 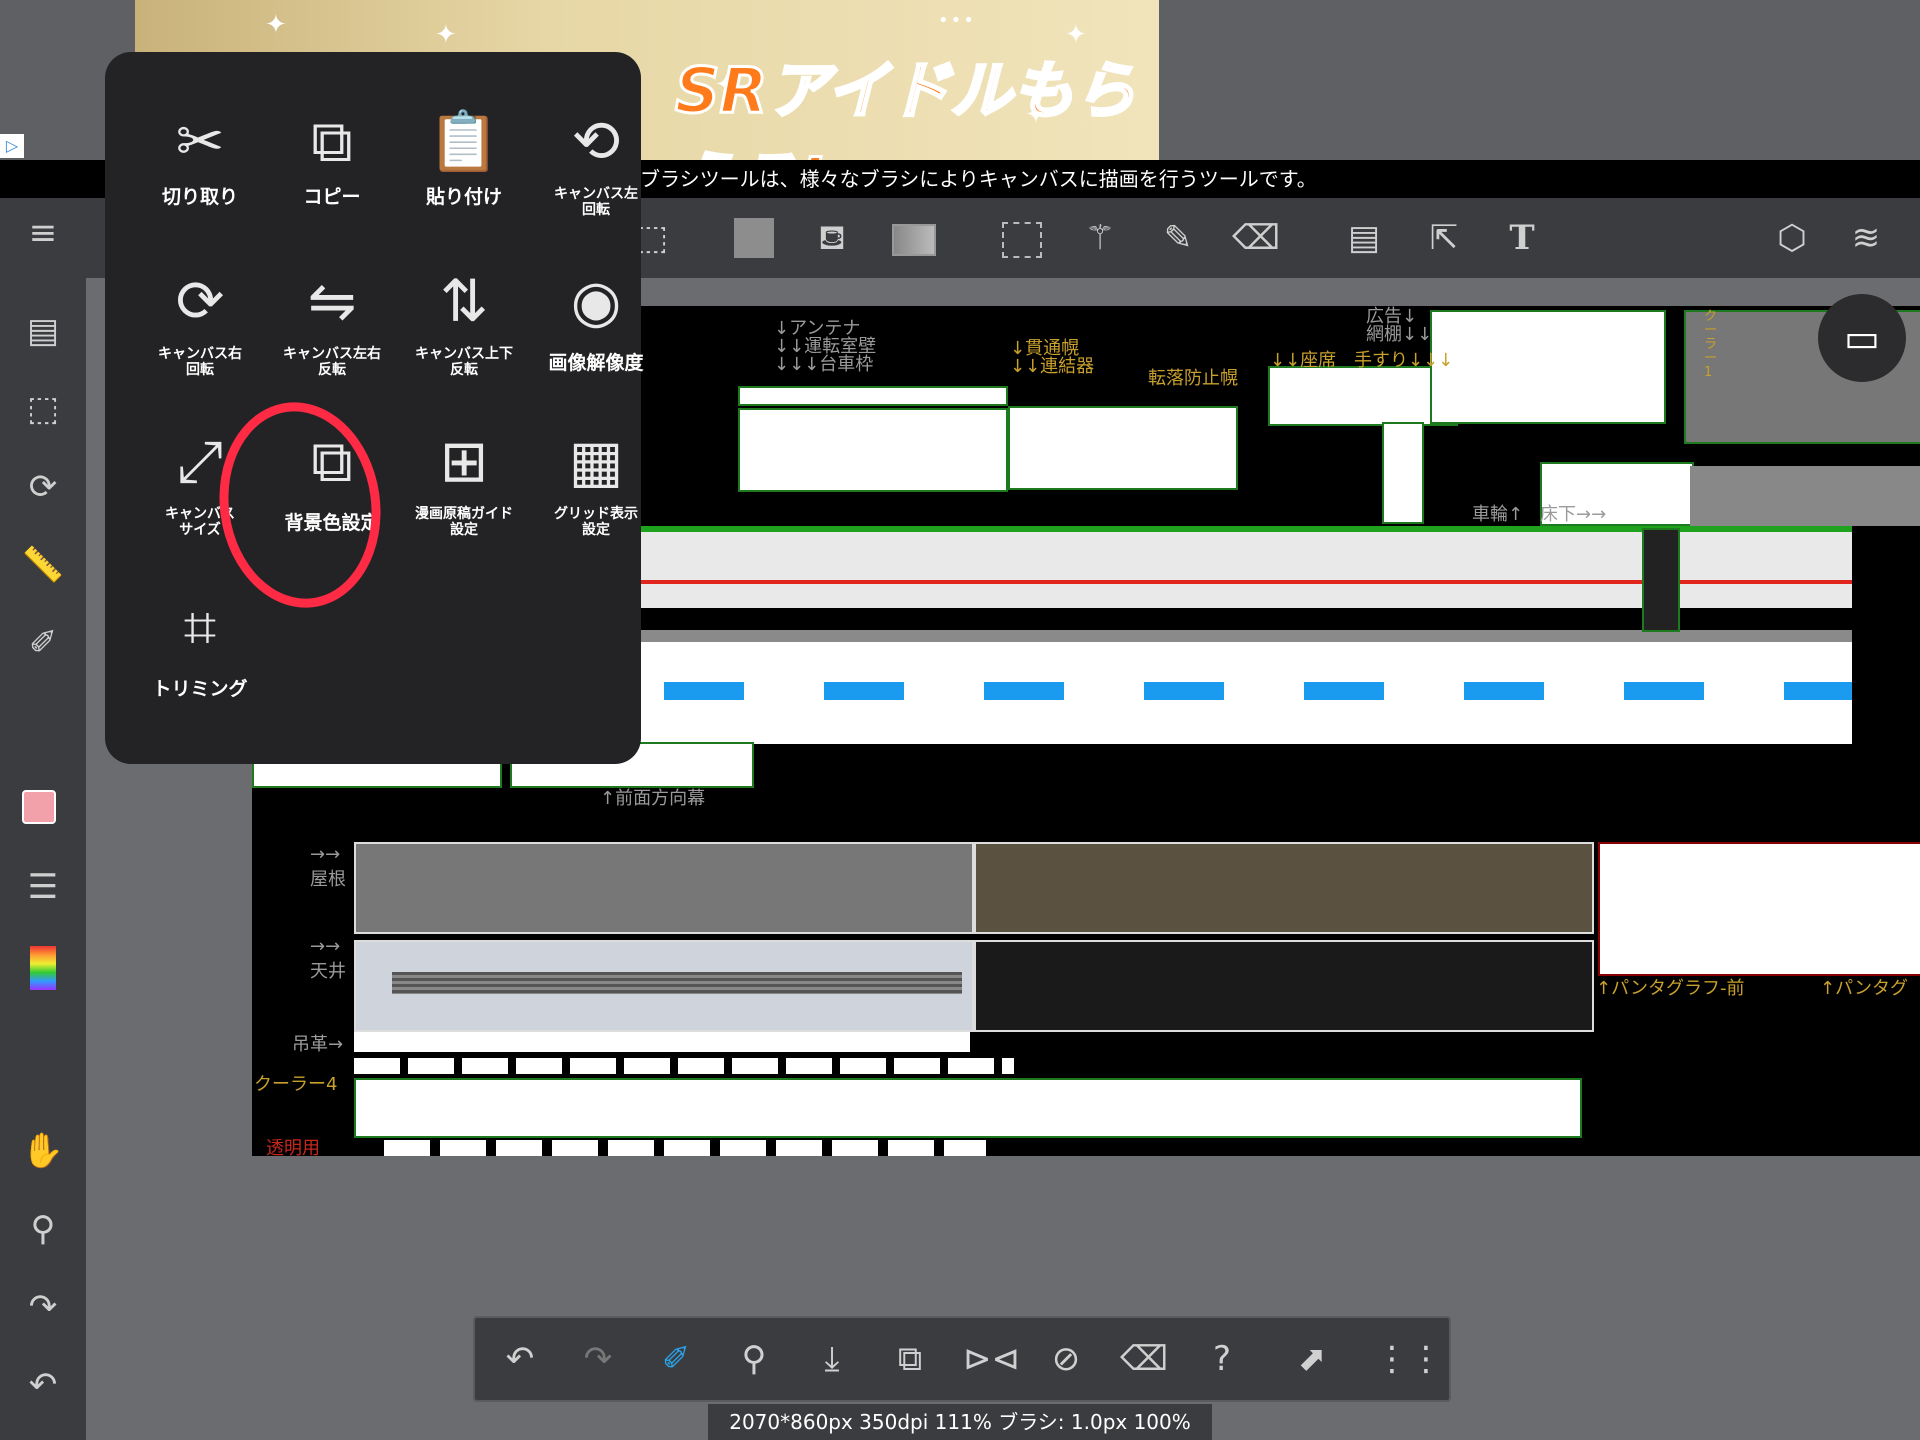 I want to click on rotate-right-button: ⟳ キャンバス右 回転, so click(x=200, y=317).